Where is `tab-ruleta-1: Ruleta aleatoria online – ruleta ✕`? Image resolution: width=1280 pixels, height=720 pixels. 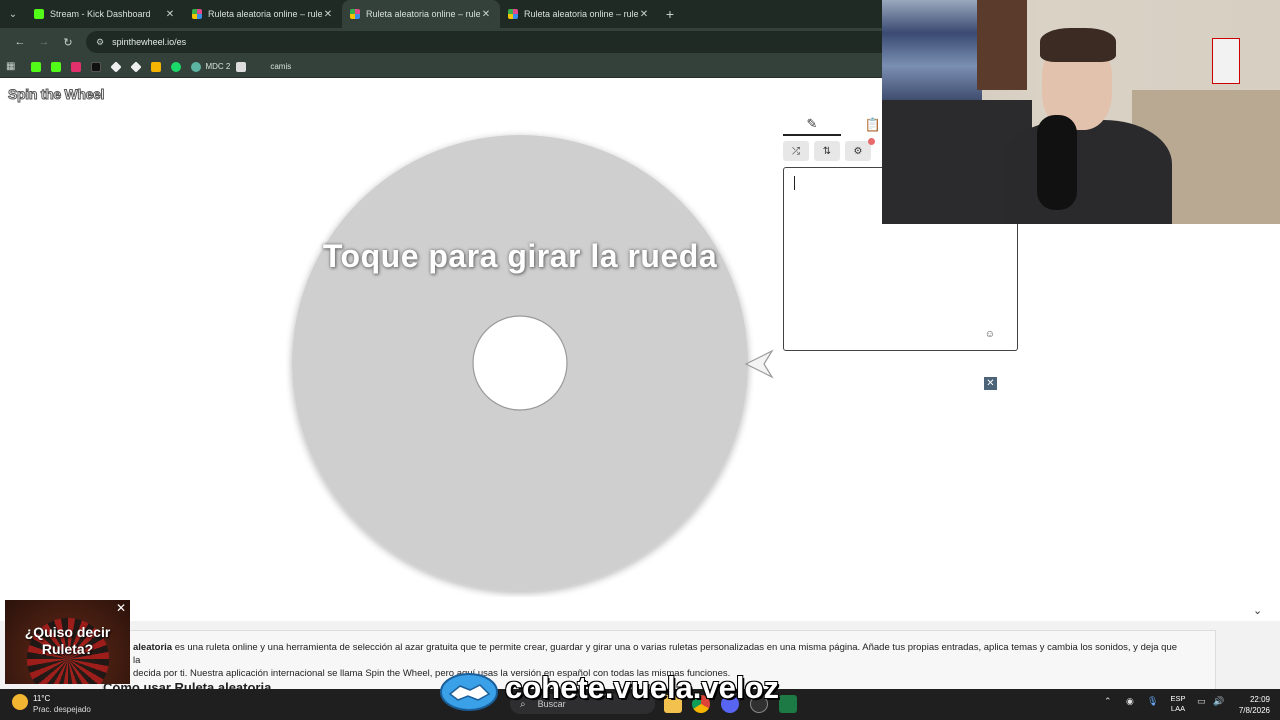
tab-ruleta-1: Ruleta aleatoria online – ruleta ✕ is located at coordinates (263, 14).